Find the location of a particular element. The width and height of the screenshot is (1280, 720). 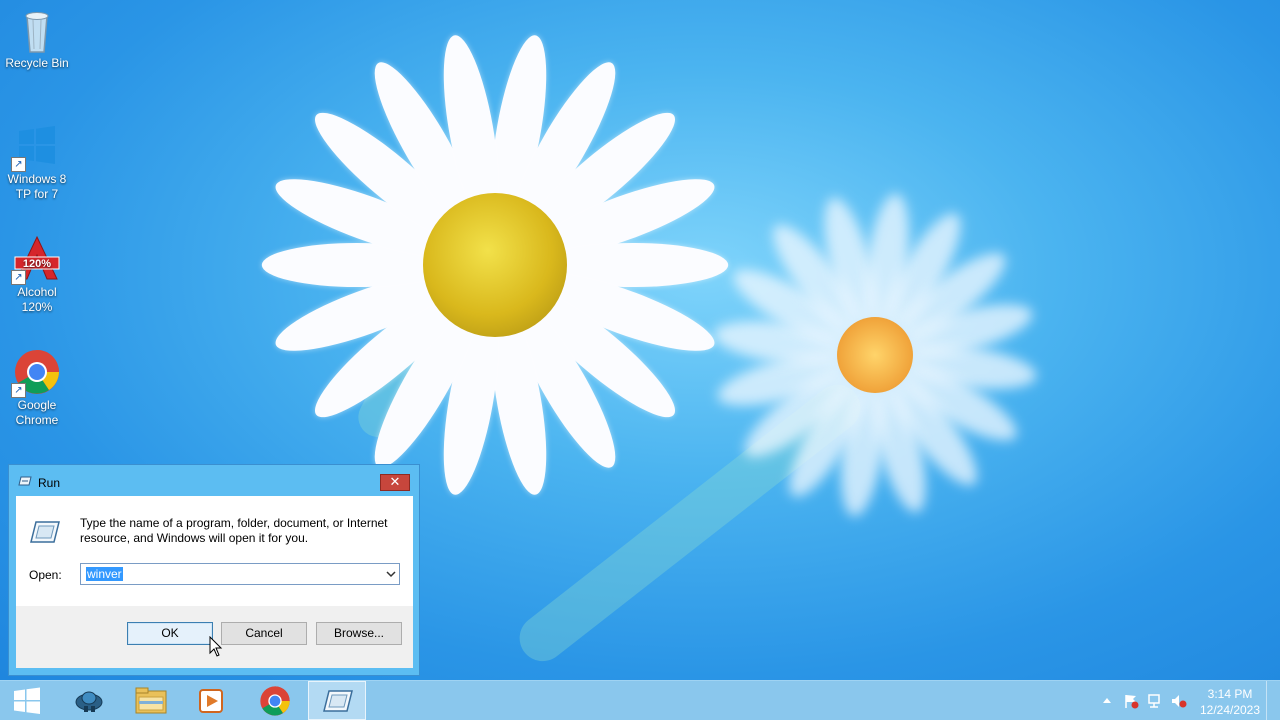

volume-muted-icon is located at coordinates (1179, 701).